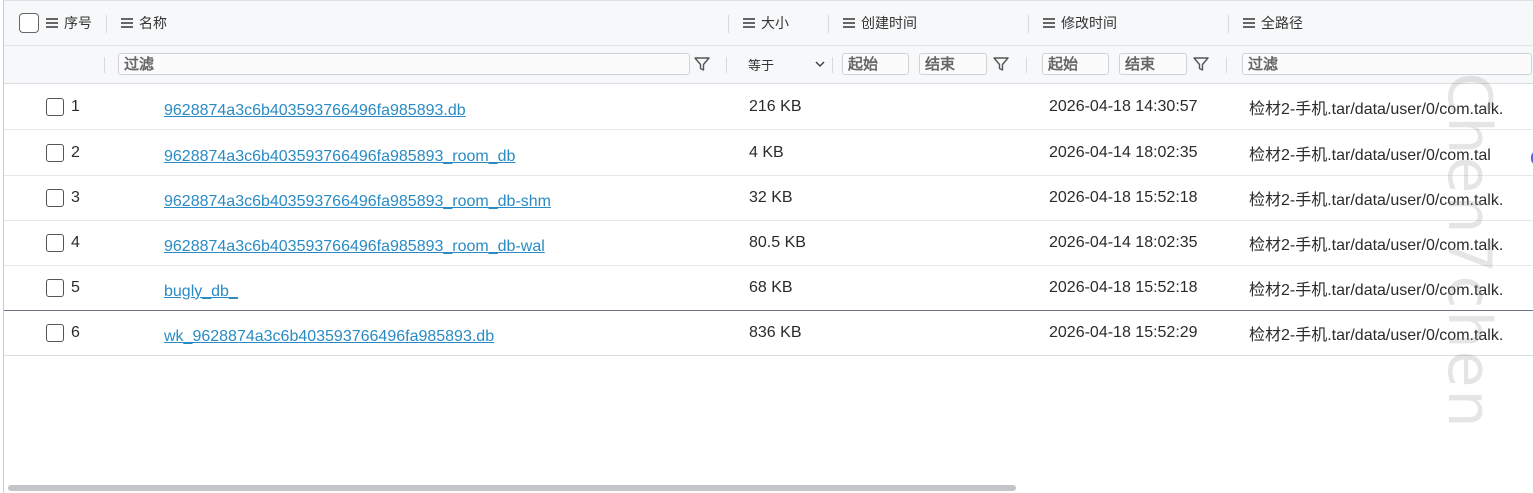 The image size is (1533, 493). Describe the element at coordinates (75, 106) in the screenshot. I see `row-index: 1` at that location.